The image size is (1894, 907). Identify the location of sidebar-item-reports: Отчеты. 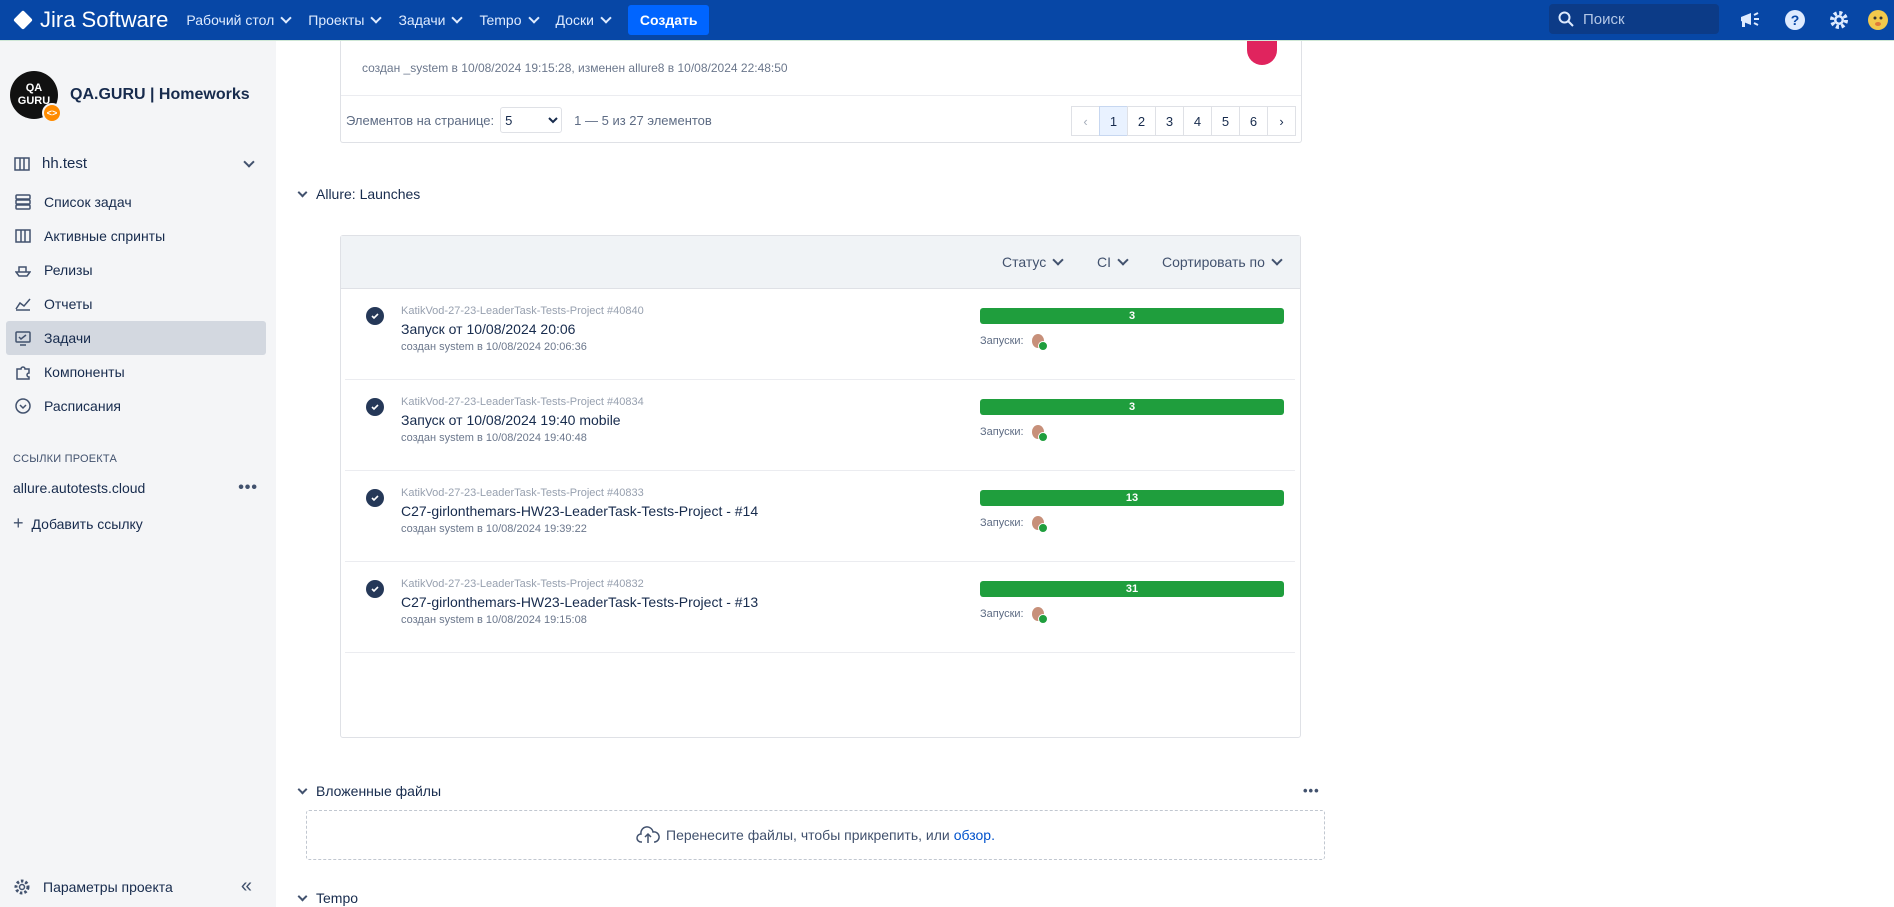
(136, 304).